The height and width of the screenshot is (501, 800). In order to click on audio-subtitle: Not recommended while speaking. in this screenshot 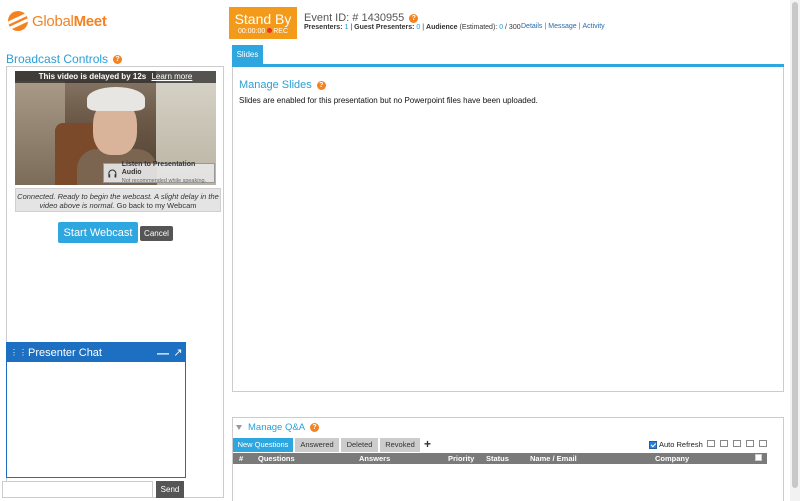, I will do `click(164, 181)`.